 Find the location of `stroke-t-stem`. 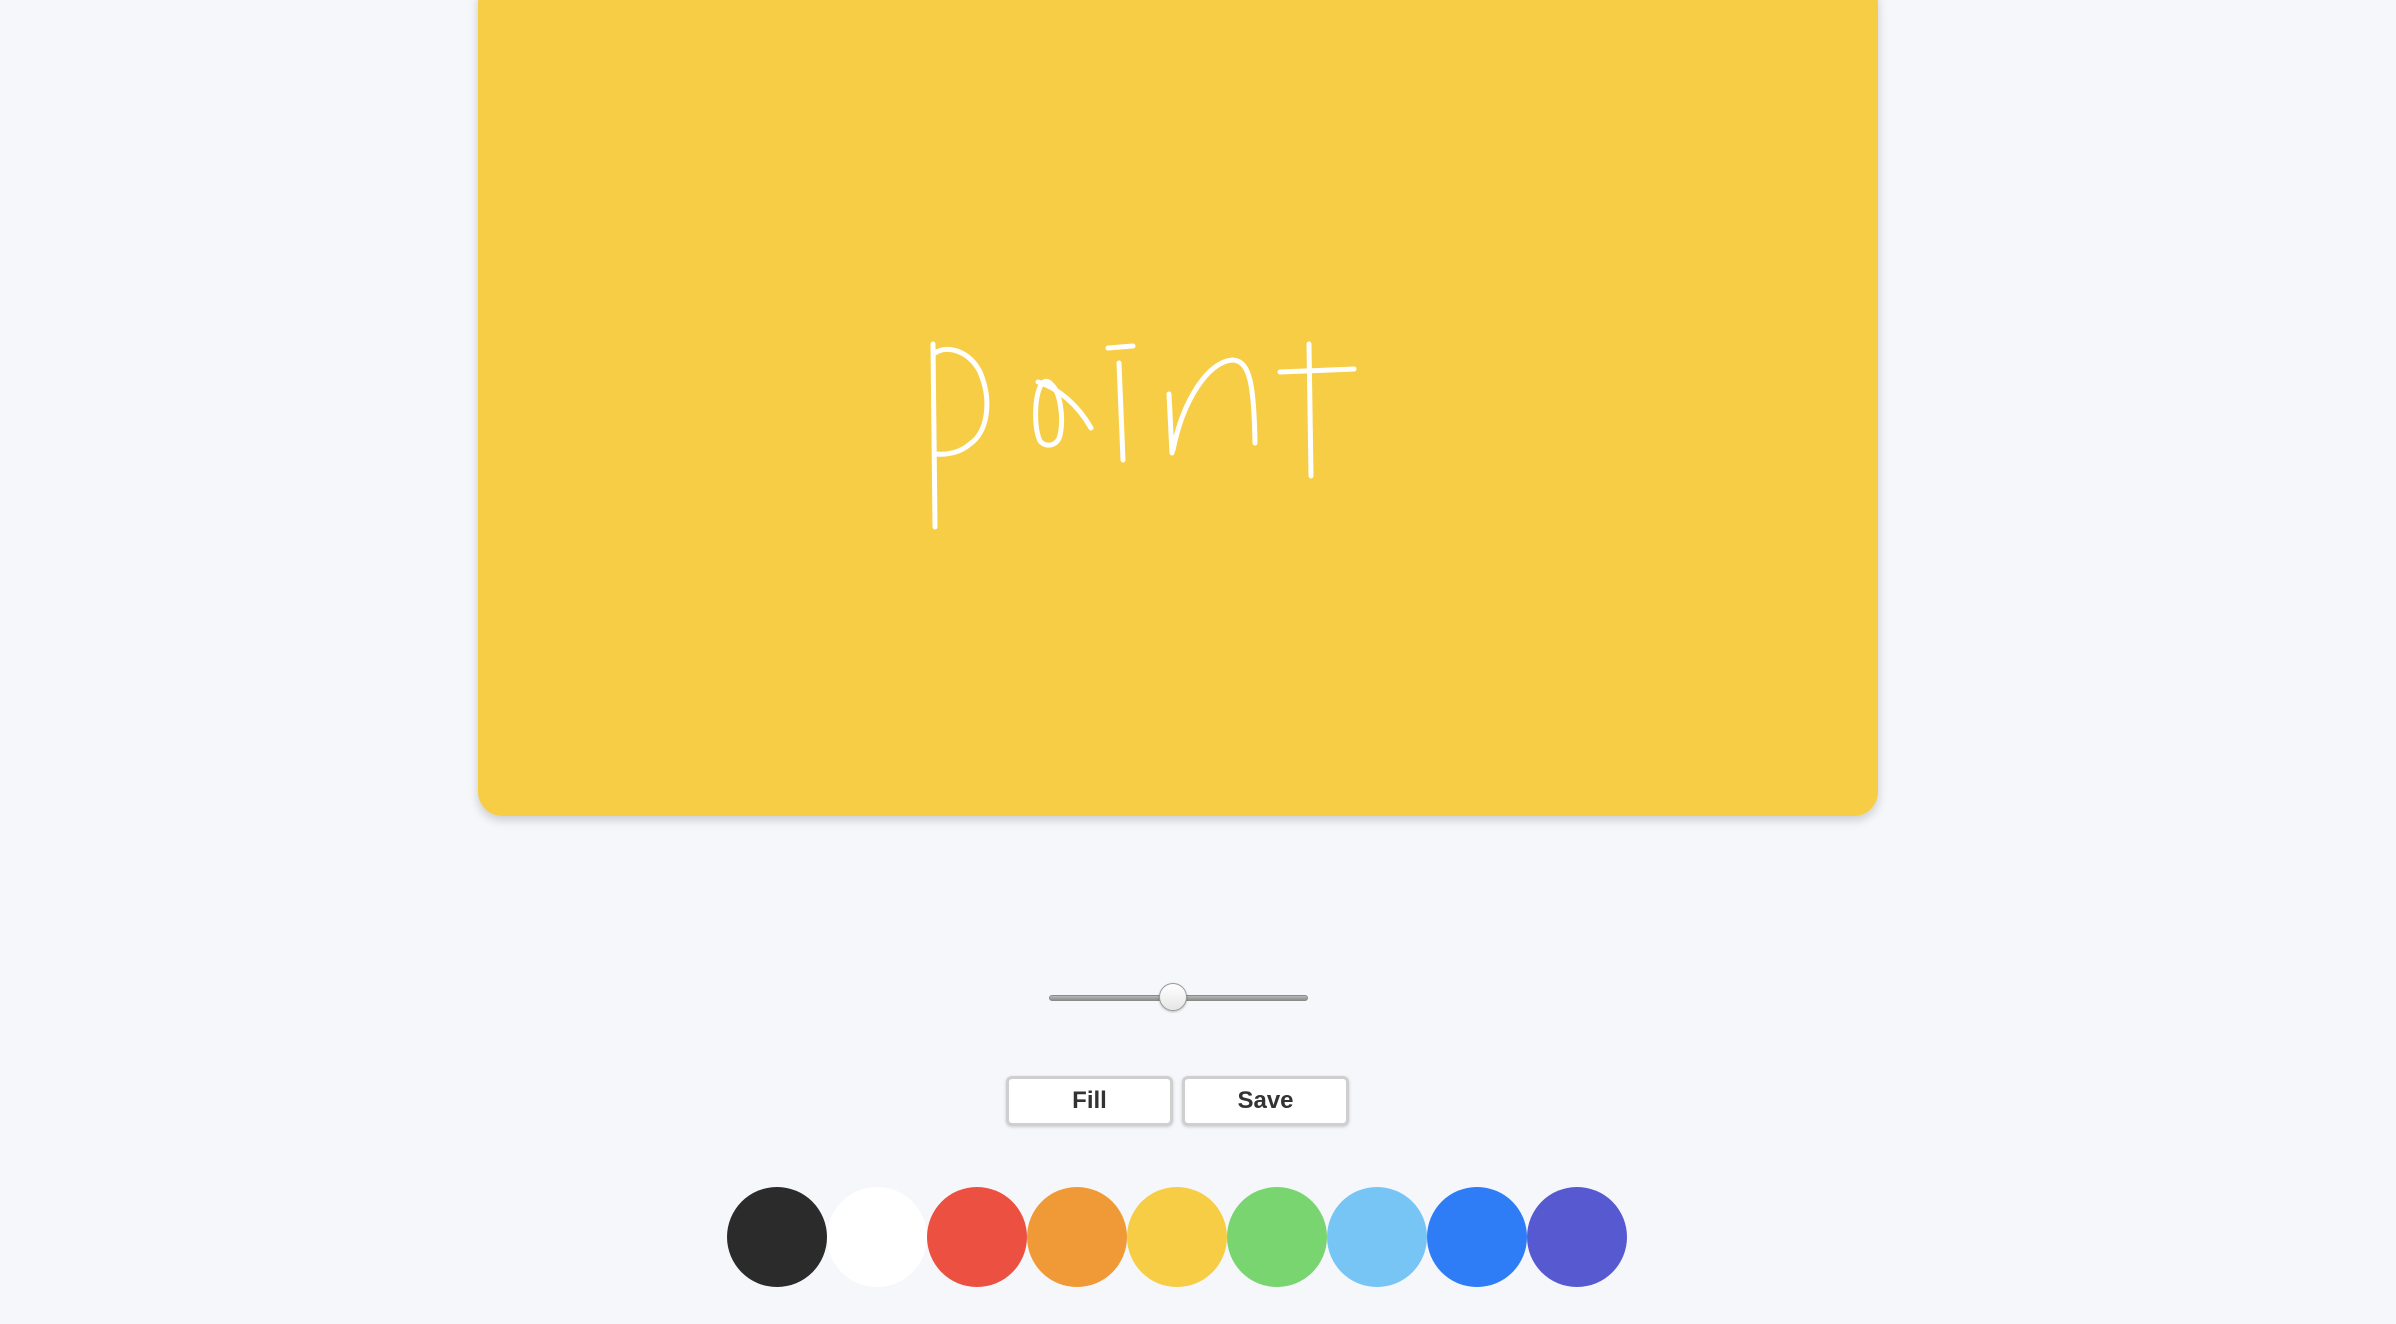

stroke-t-stem is located at coordinates (1310, 410).